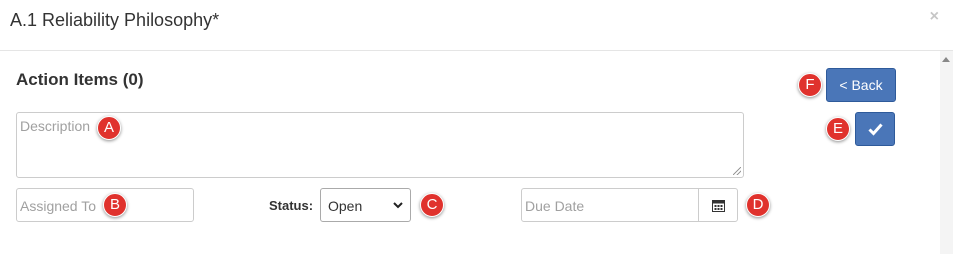  I want to click on save-check-button, so click(875, 129).